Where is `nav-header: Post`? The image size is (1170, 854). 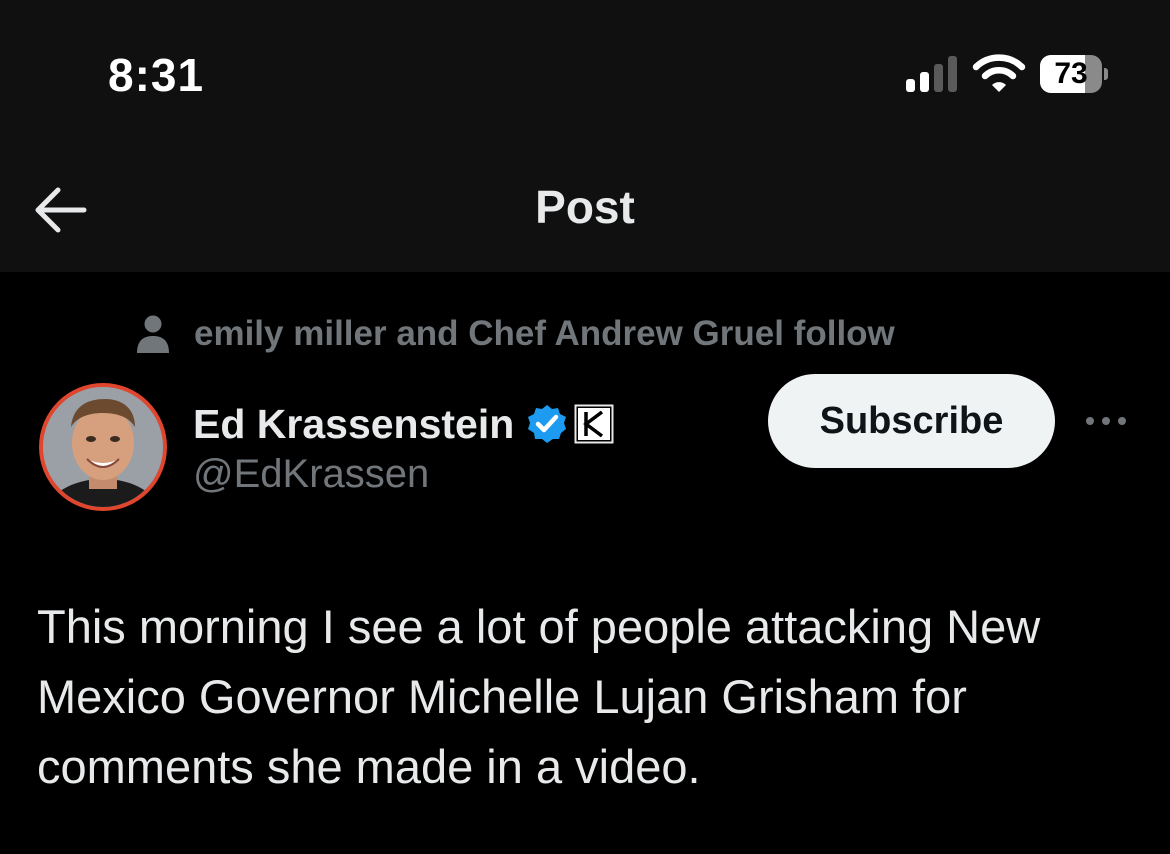
nav-header: Post is located at coordinates (585, 211).